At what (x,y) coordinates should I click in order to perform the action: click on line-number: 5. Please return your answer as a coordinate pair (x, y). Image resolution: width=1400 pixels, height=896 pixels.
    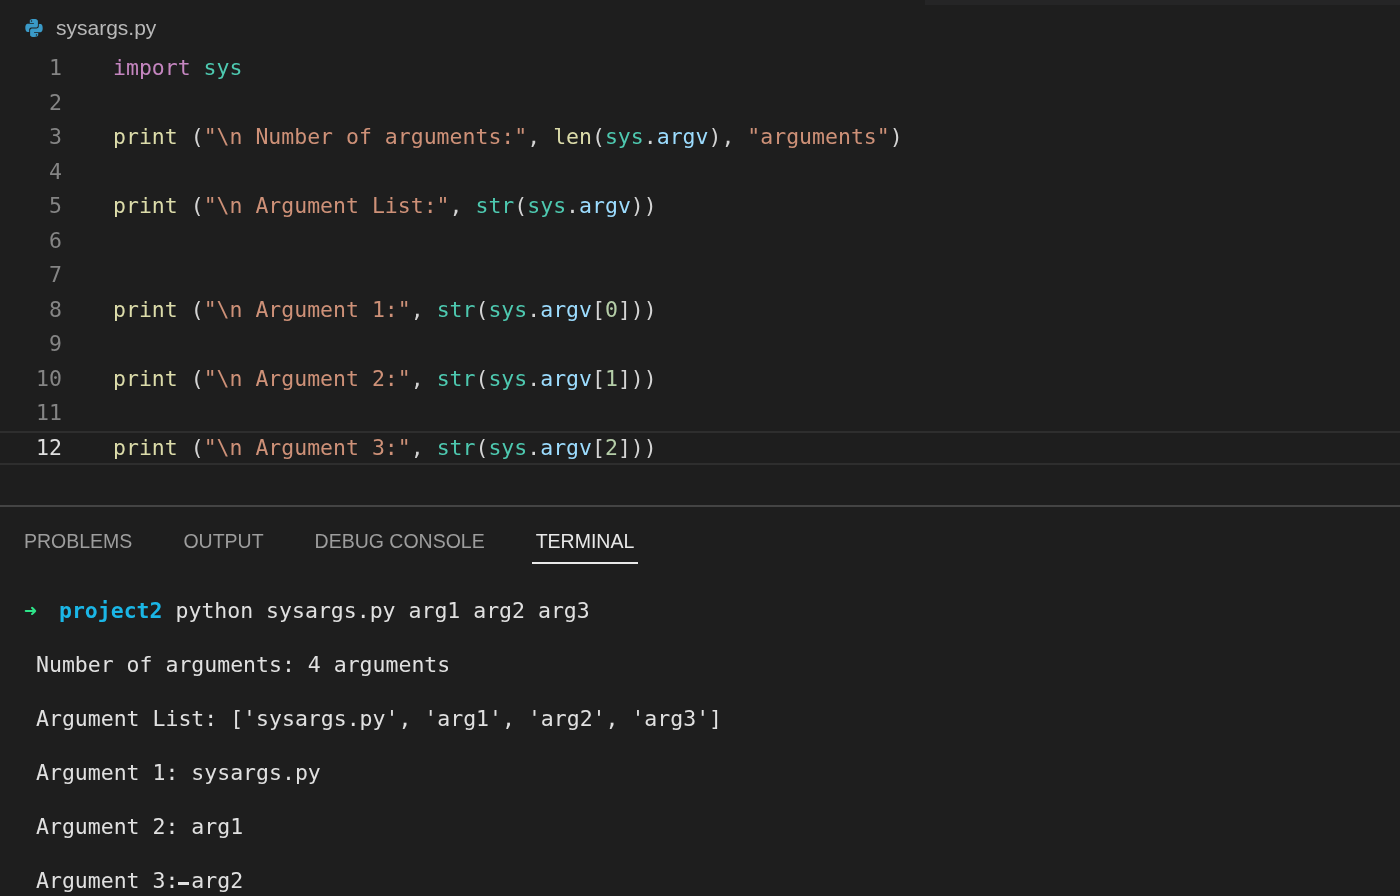
    Looking at the image, I should click on (55, 206).